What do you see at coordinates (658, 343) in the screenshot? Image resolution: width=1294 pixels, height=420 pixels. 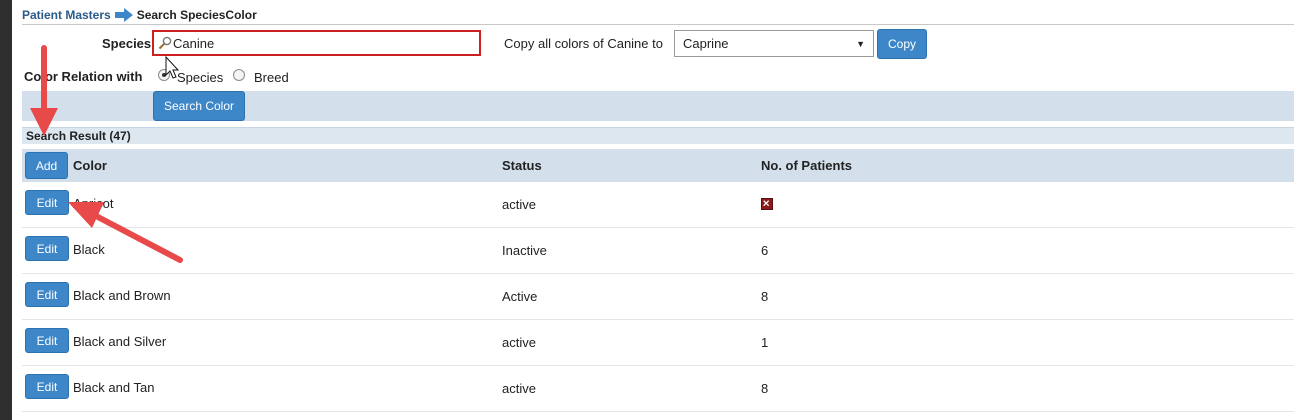 I see `table-row: Edit Black and Silver active 1` at bounding box center [658, 343].